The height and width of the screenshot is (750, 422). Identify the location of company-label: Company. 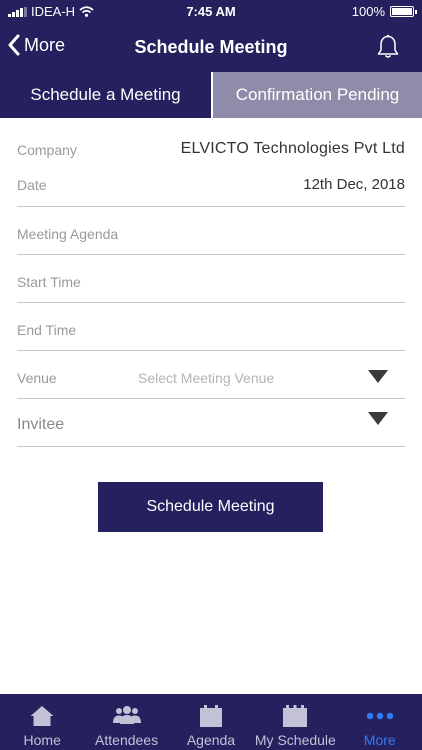
(47, 150).